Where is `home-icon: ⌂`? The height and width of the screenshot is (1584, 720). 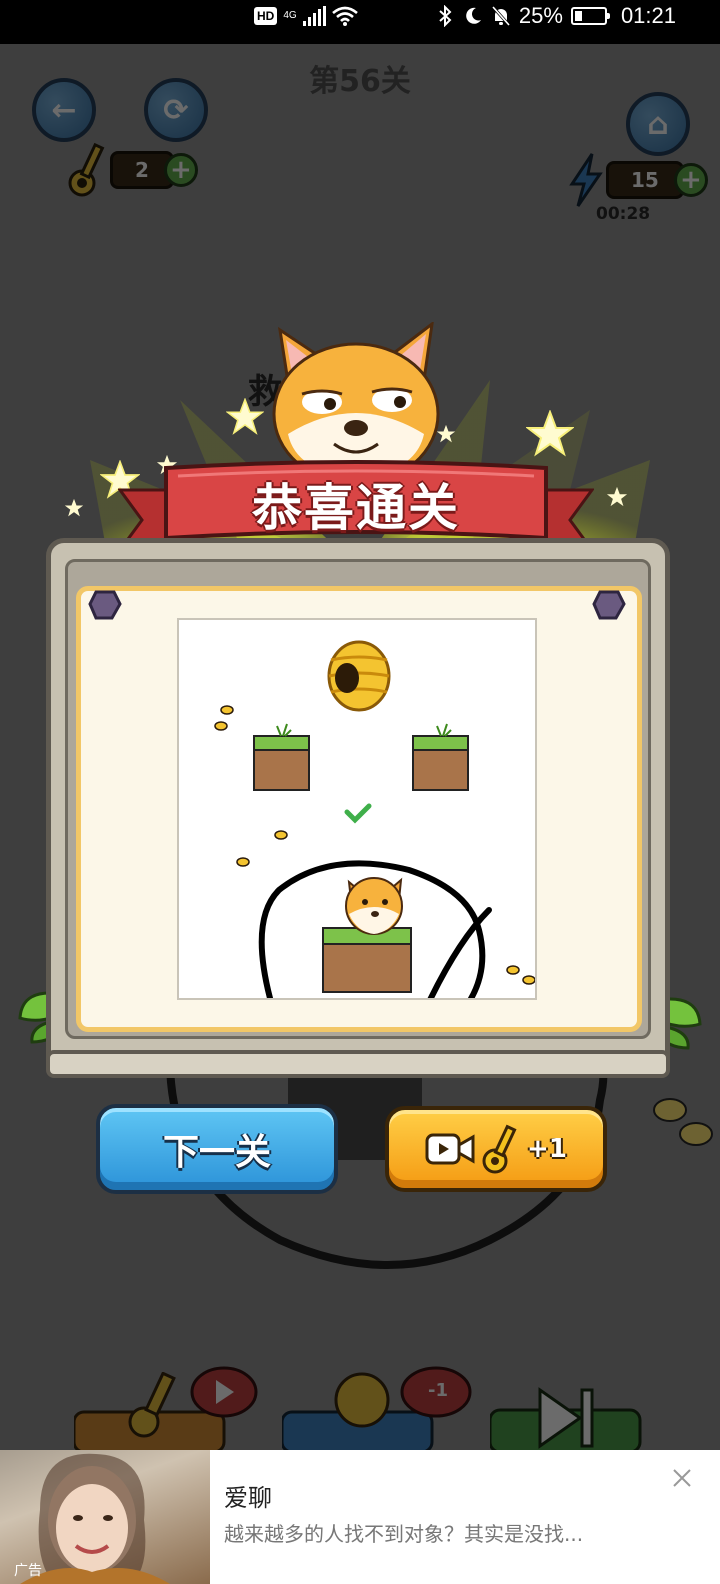
home-icon: ⌂ is located at coordinates (658, 124).